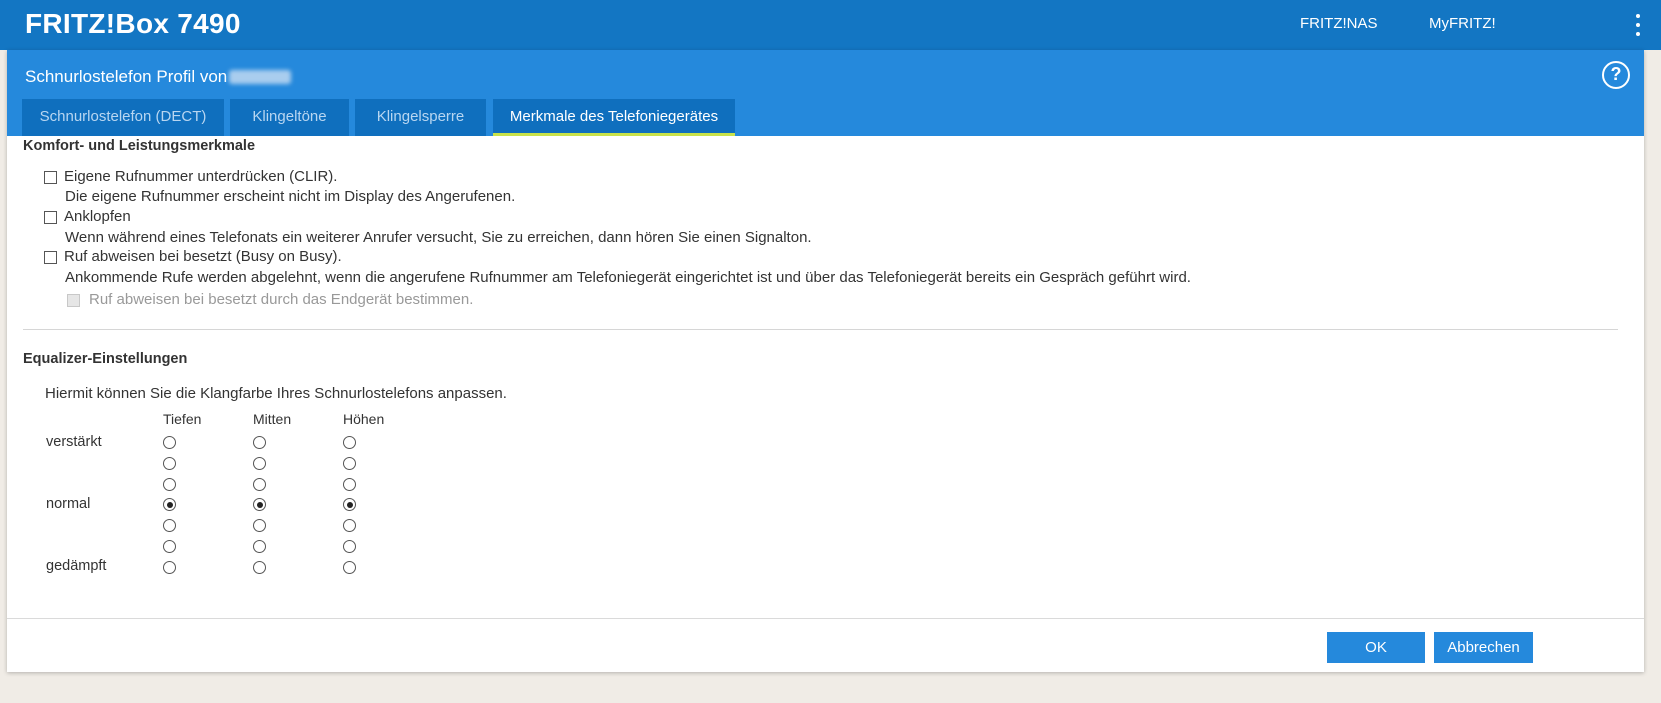 Image resolution: width=1661 pixels, height=703 pixels. What do you see at coordinates (123, 117) in the screenshot?
I see `tab-dect: Schnurlostelefon (DECT)` at bounding box center [123, 117].